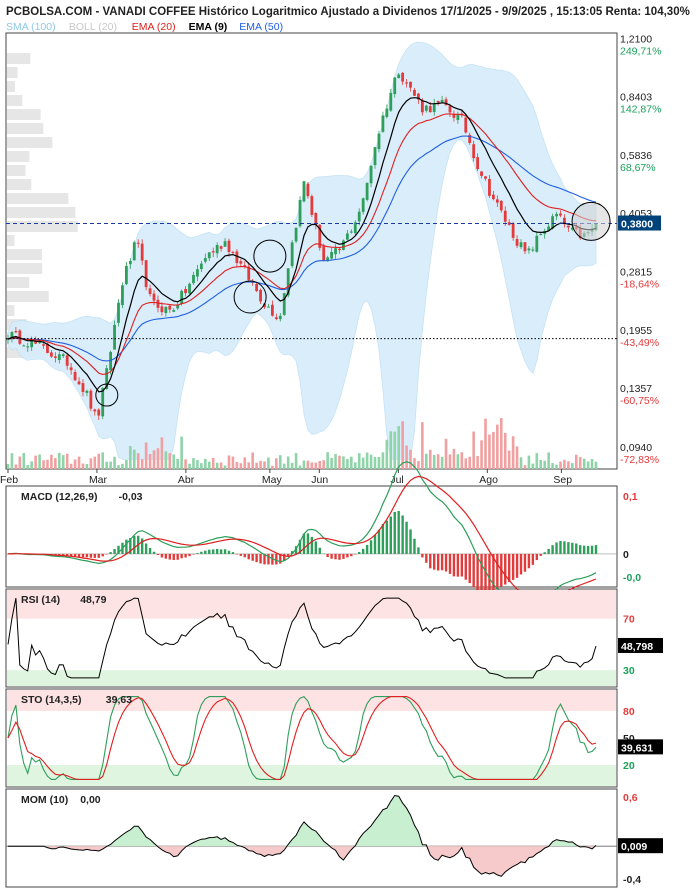  I want to click on mom-panel: MOM (10) 0,00 0,6 -0,4 0,009, so click(334, 839).